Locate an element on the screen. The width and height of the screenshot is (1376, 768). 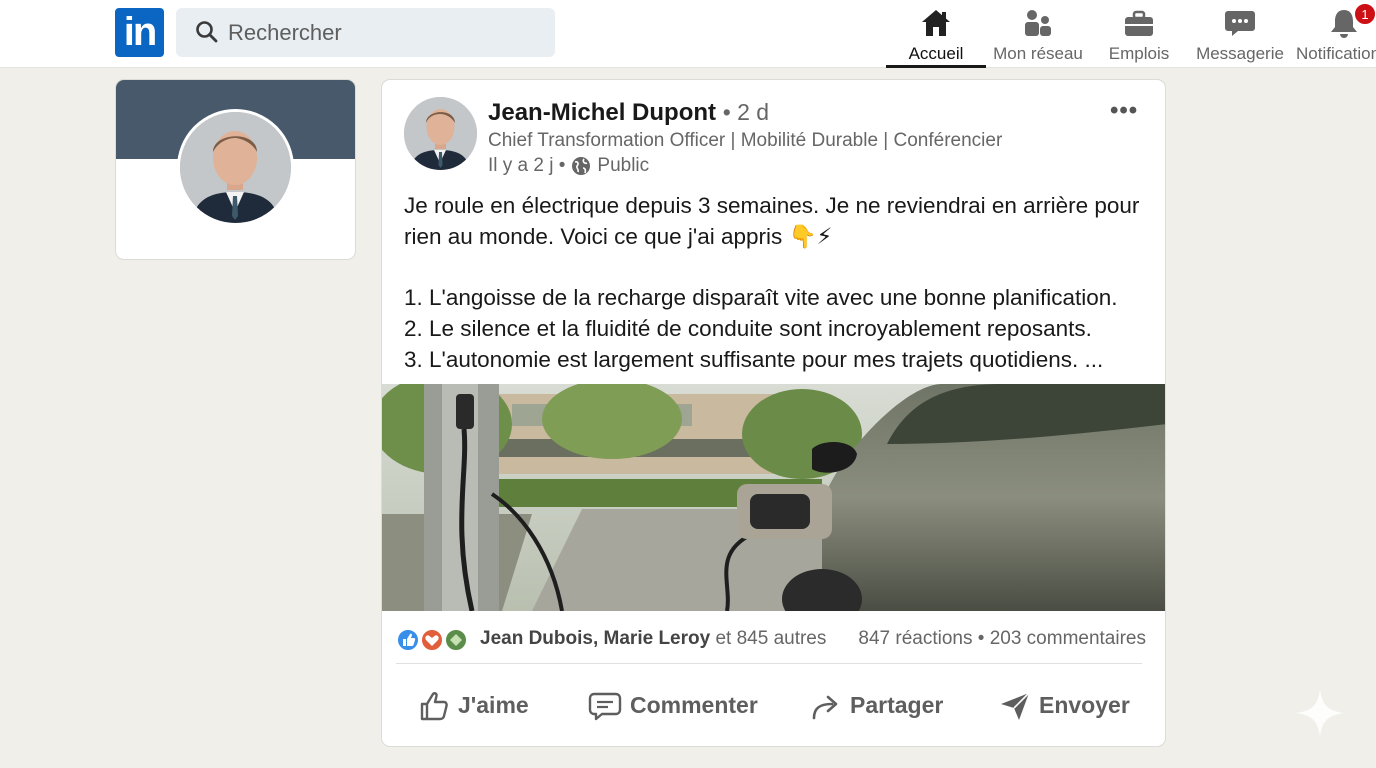
search-icon is located at coordinates (207, 32).